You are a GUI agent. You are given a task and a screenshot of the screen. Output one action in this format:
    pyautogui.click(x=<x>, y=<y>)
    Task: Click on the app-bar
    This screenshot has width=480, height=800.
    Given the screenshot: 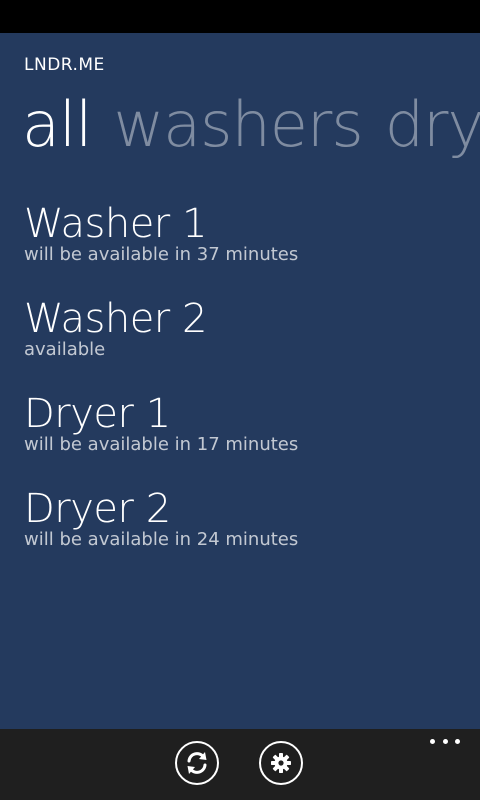 What is the action you would take?
    pyautogui.click(x=240, y=764)
    